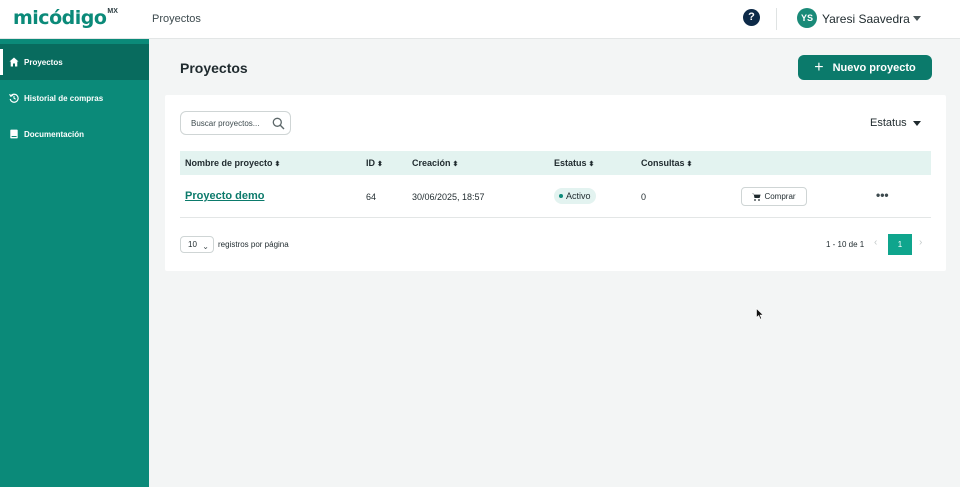 This screenshot has height=487, width=960. What do you see at coordinates (54, 134) in the screenshot?
I see `sidebar-item-label: Documentación` at bounding box center [54, 134].